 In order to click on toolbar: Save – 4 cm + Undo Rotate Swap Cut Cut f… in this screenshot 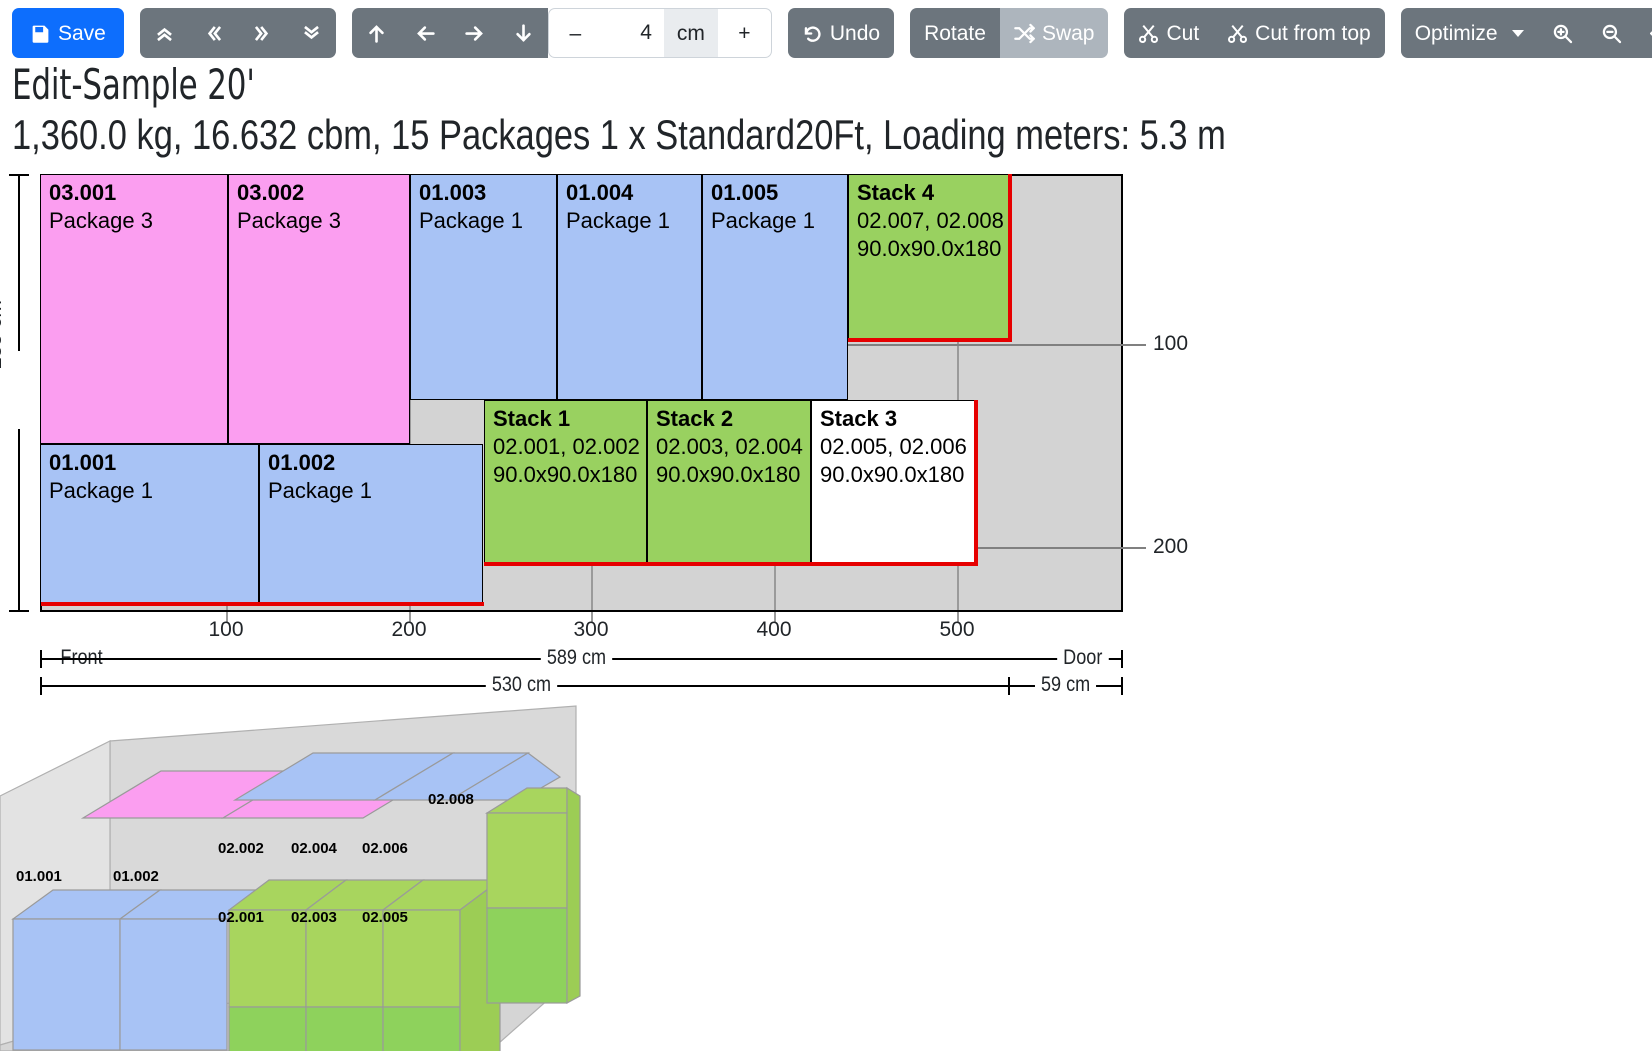, I will do `click(826, 33)`.